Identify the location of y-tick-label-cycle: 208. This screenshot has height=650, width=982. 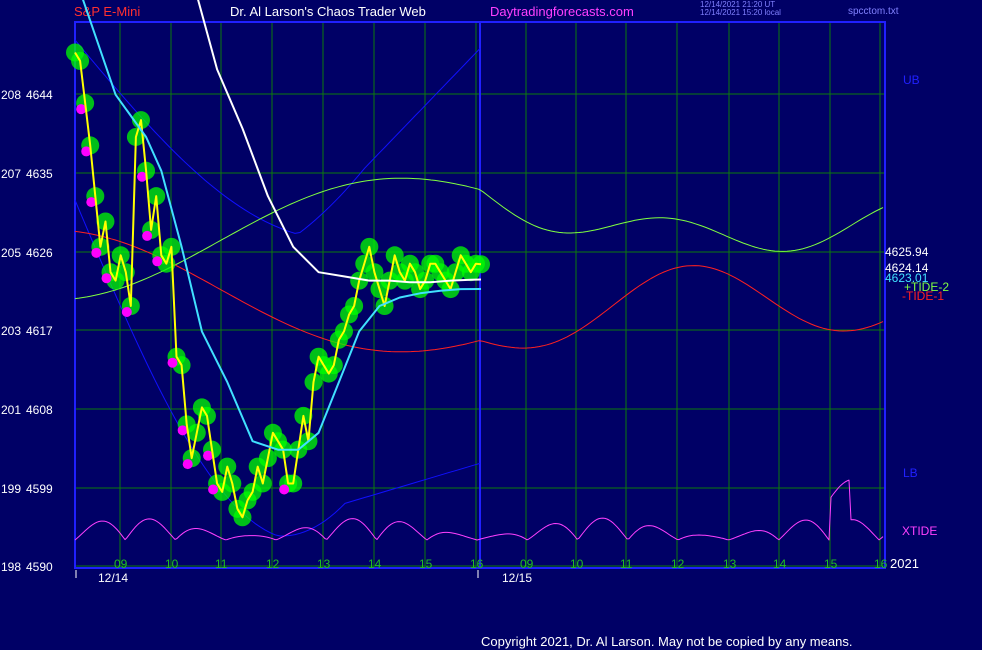
(11, 95).